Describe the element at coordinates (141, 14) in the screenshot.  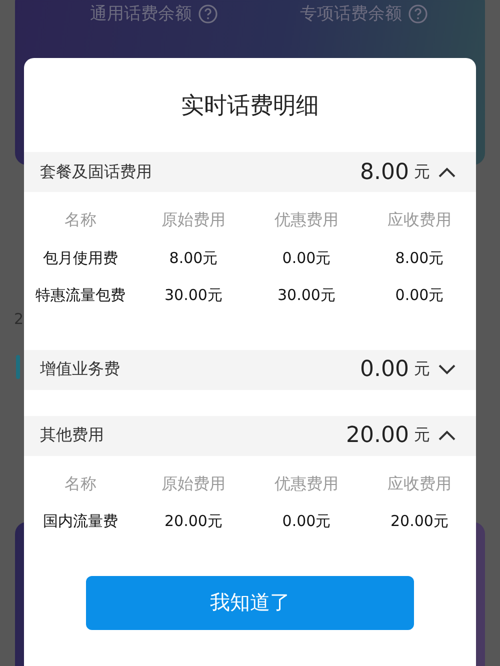
I see `balance-label: 通用话费余额` at that location.